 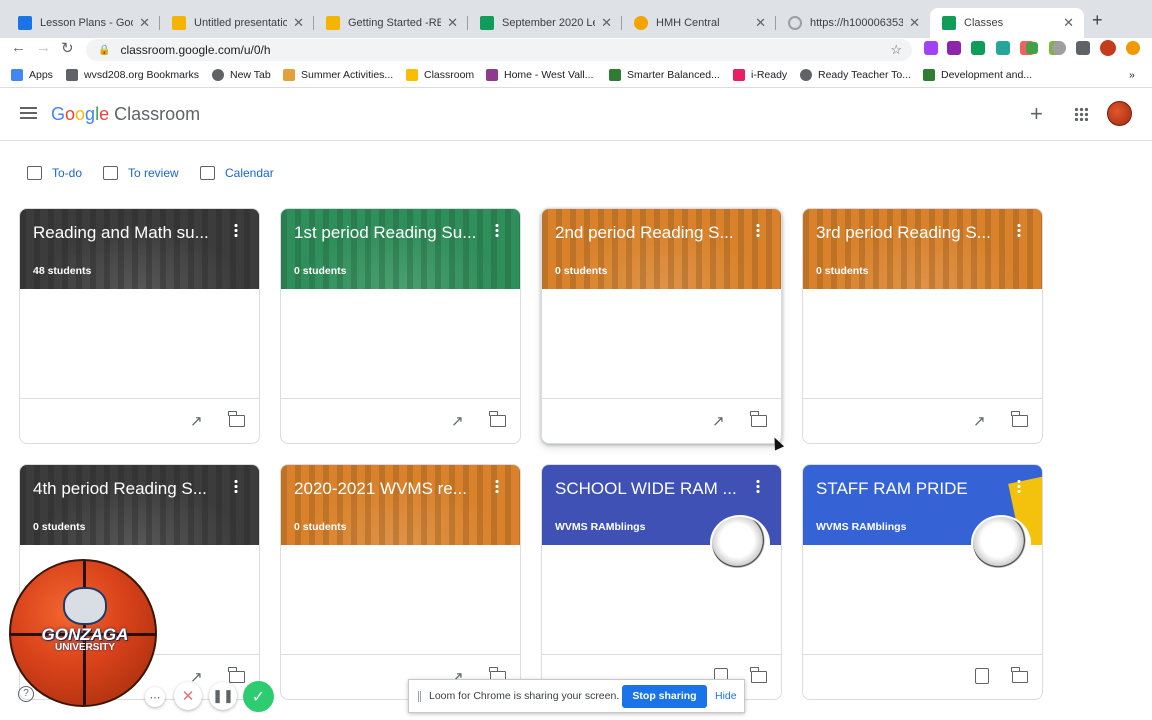 What do you see at coordinates (982, 676) in the screenshot?
I see `portfolio-icon` at bounding box center [982, 676].